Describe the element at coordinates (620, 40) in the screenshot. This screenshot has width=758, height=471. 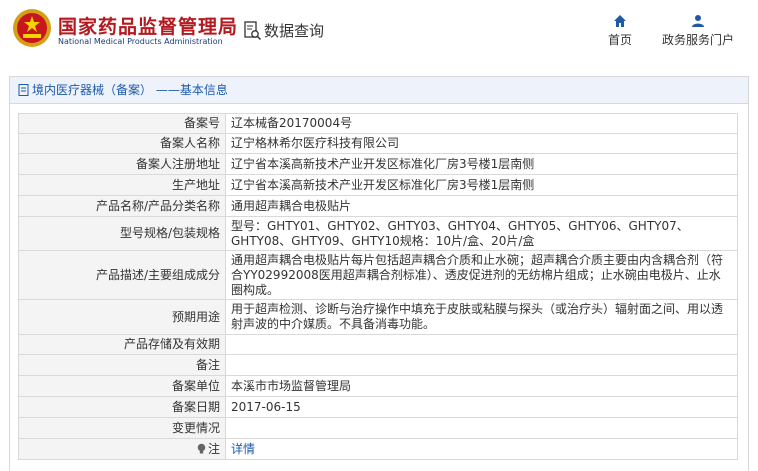
I see `nav-home-label: 首页` at that location.